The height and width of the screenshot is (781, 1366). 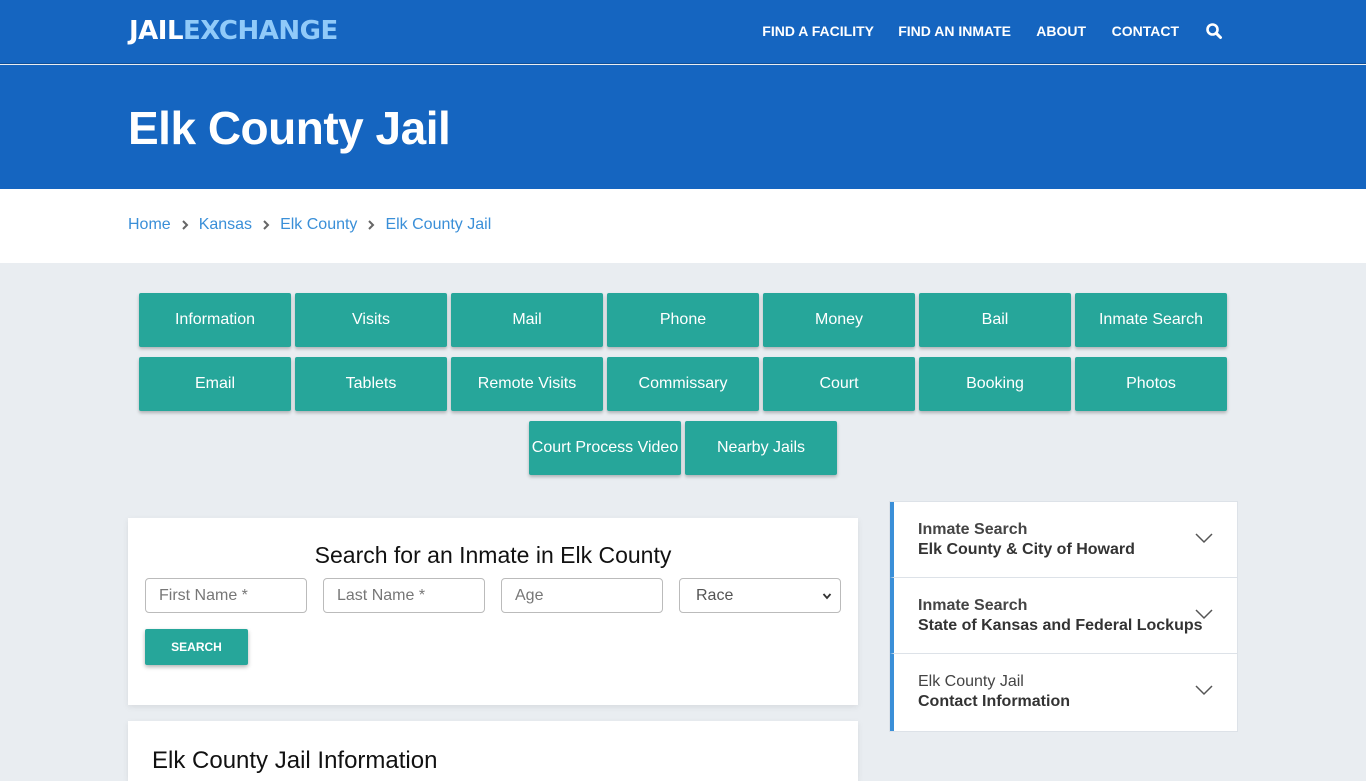 I want to click on nav-contact: CONTACT, so click(x=1145, y=31).